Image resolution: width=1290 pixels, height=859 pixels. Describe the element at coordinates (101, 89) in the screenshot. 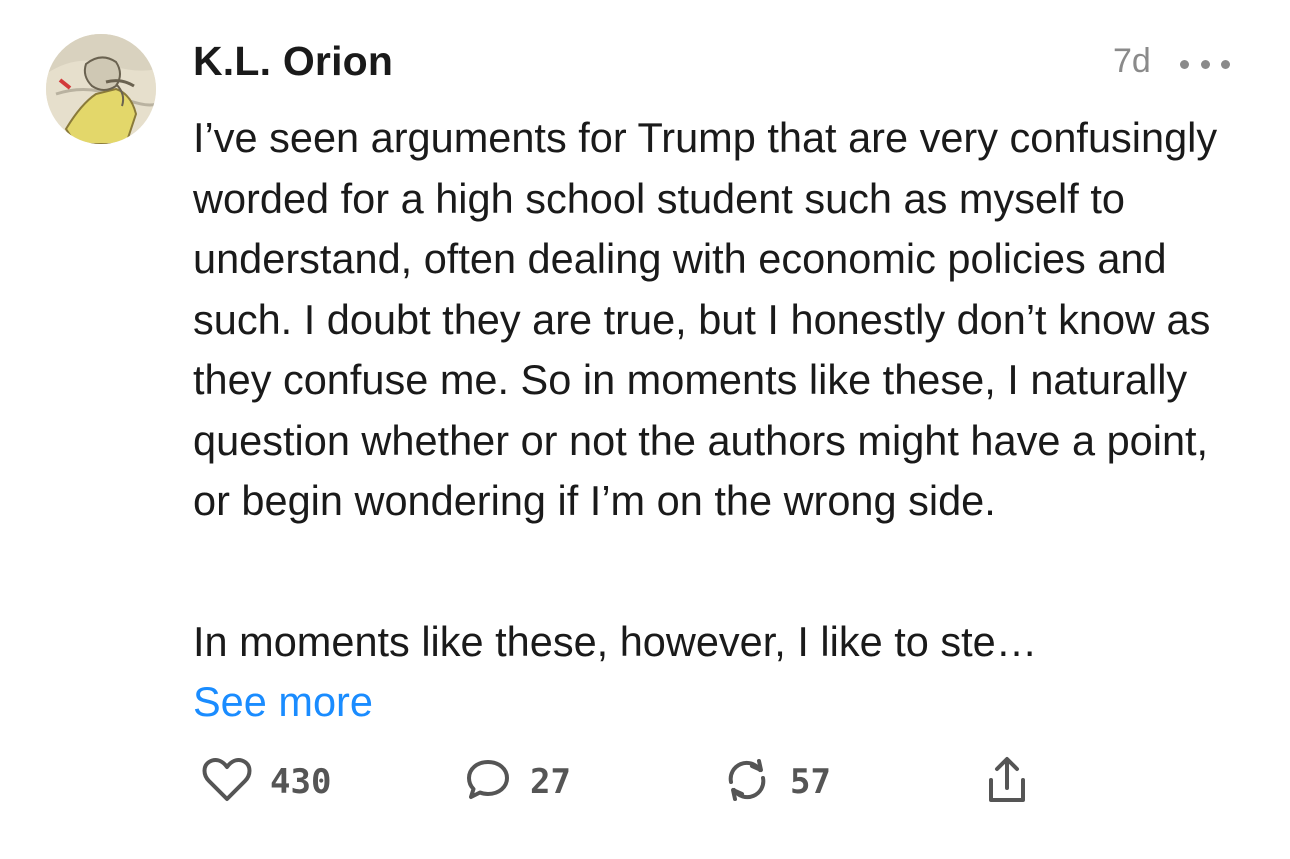

I see `avatar` at that location.